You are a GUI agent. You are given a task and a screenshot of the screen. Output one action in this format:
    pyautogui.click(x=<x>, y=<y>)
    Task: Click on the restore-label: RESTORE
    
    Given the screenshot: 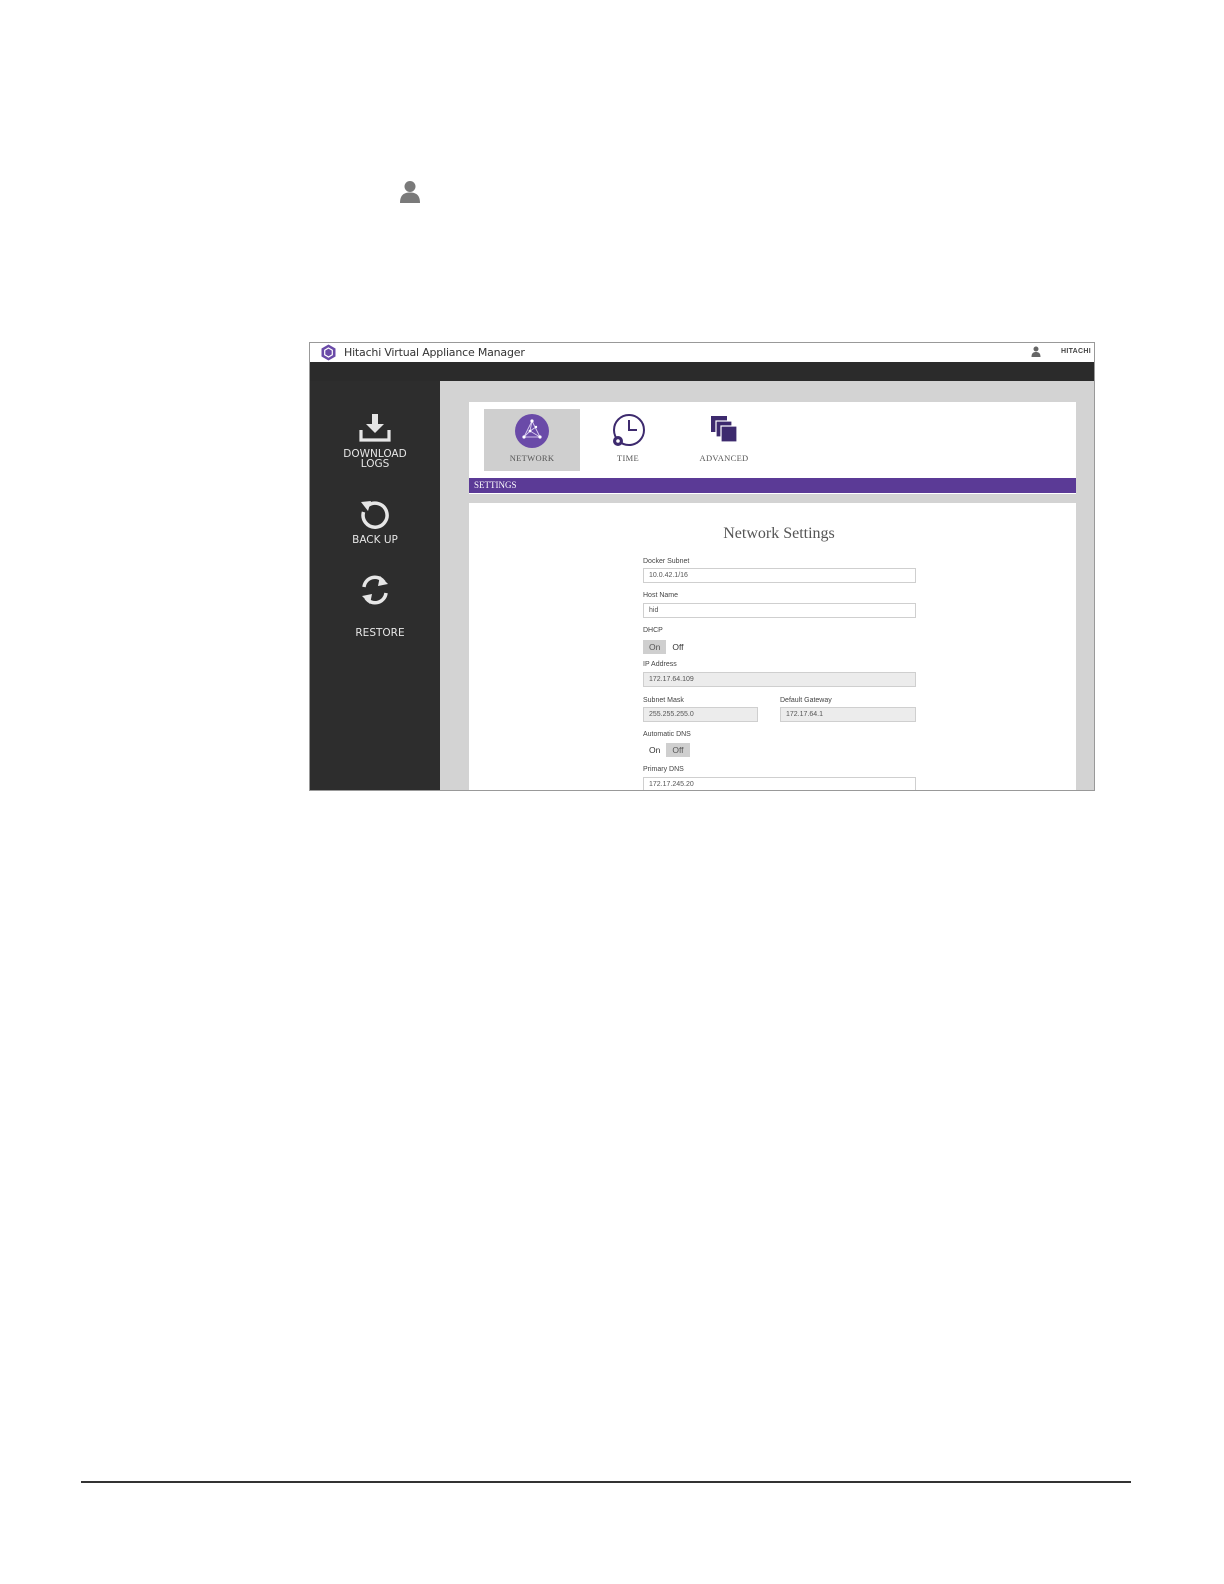 What is the action you would take?
    pyautogui.click(x=380, y=633)
    